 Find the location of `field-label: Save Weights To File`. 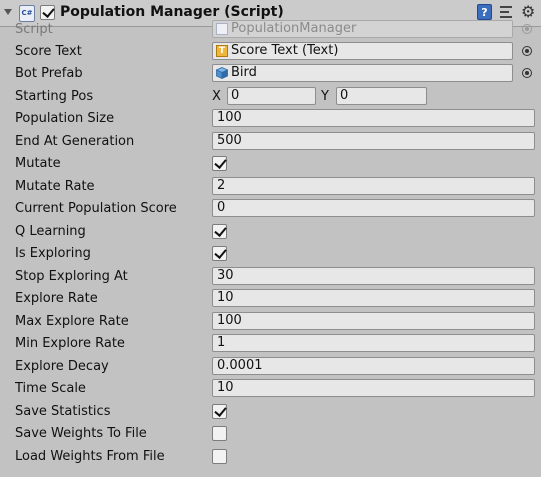

field-label: Save Weights To File is located at coordinates (81, 433).